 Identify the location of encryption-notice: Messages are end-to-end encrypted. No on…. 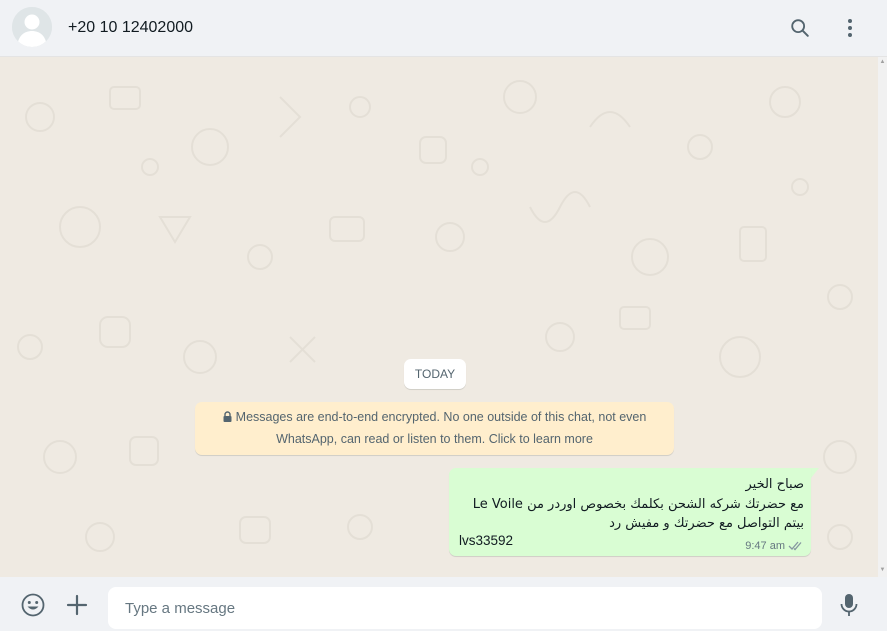
(434, 428).